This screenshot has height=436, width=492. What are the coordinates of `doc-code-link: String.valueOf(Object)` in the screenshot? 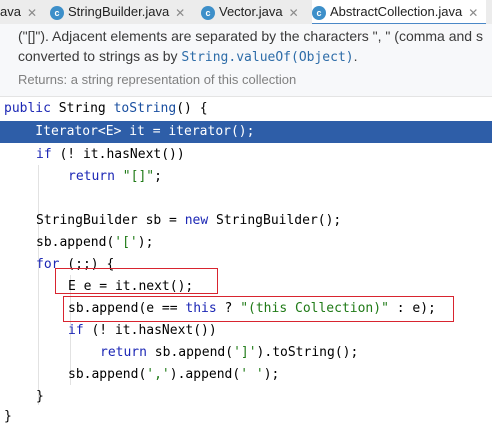 It's located at (267, 57).